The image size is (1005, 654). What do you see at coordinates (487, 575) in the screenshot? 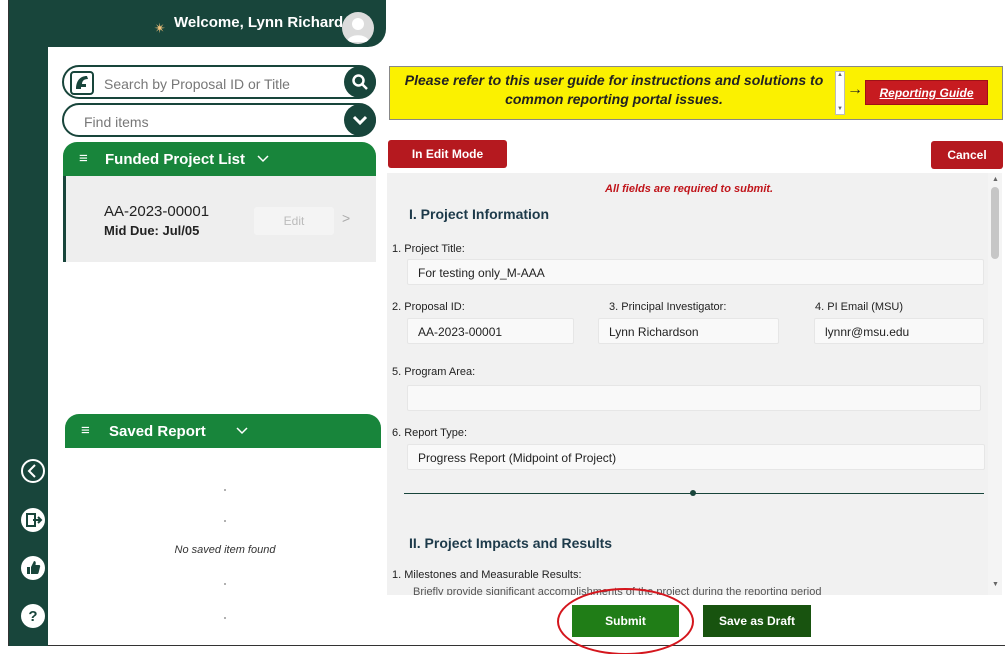
I see `milestones-label: 1. Milestones and Measurable Results:` at bounding box center [487, 575].